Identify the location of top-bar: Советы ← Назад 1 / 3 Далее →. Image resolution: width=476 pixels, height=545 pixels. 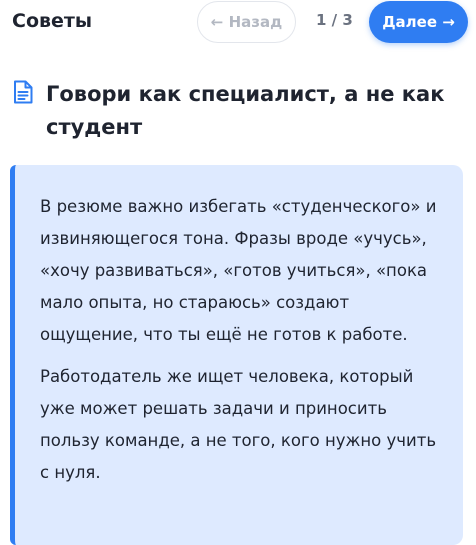
(238, 23).